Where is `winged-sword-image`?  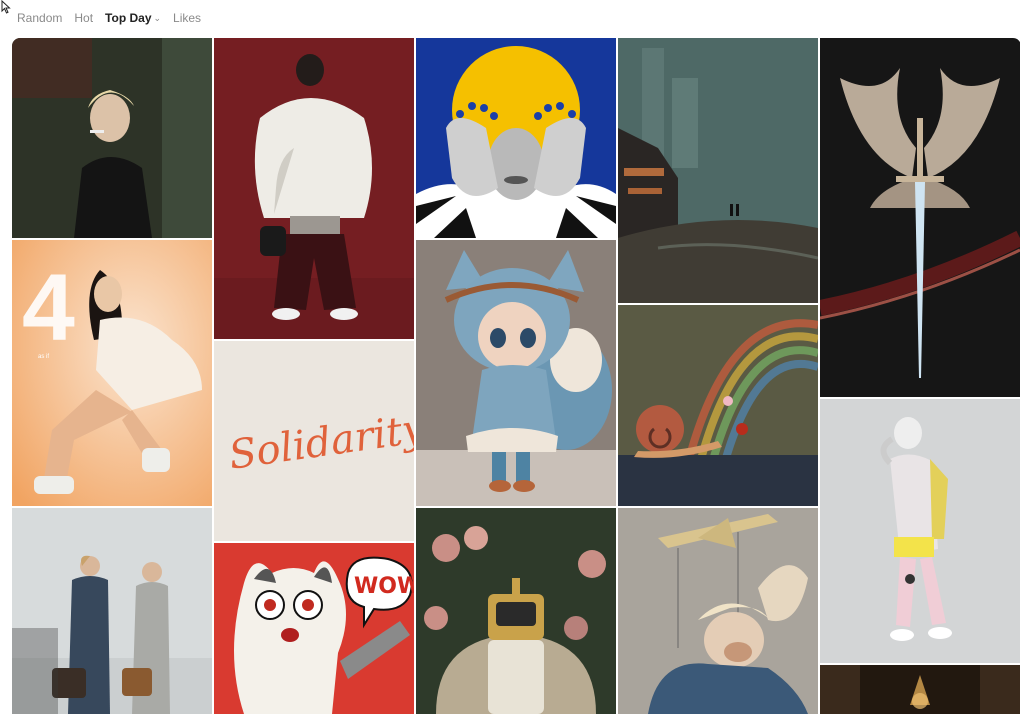 winged-sword-image is located at coordinates (920, 217).